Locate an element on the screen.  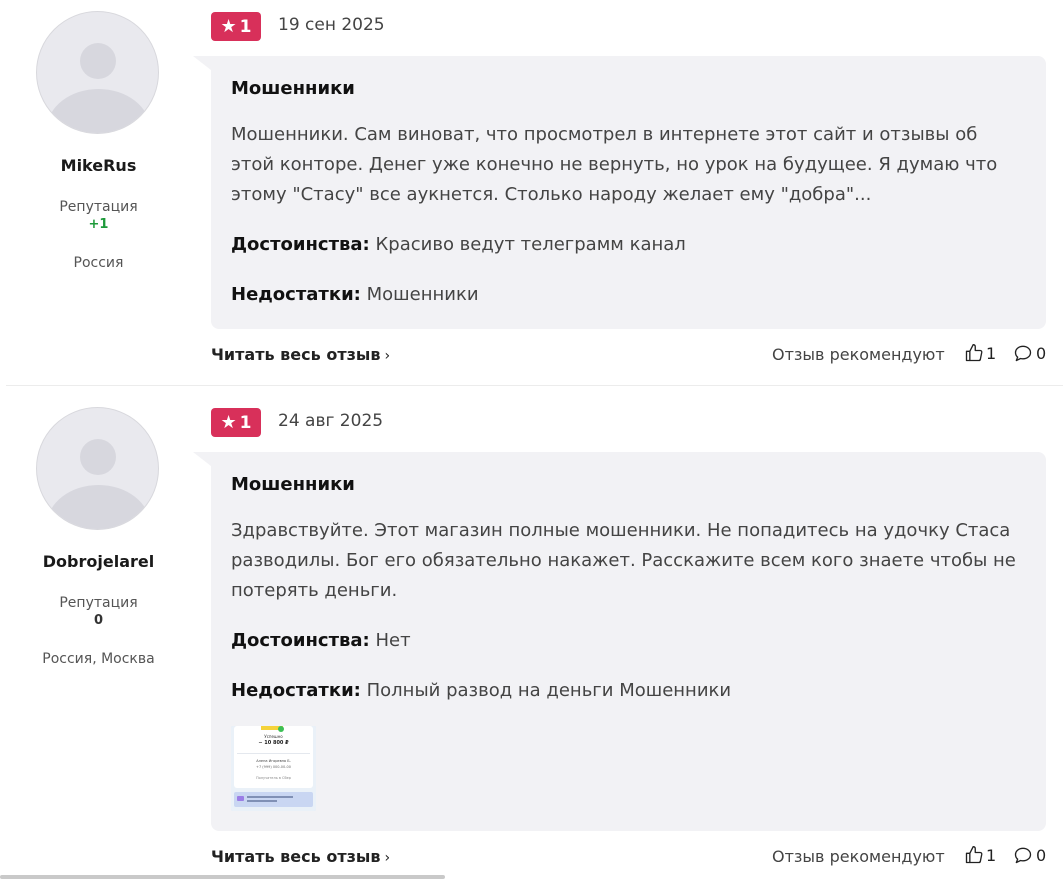
pros-text: Красиво ведут телеграмм канал is located at coordinates (530, 244).